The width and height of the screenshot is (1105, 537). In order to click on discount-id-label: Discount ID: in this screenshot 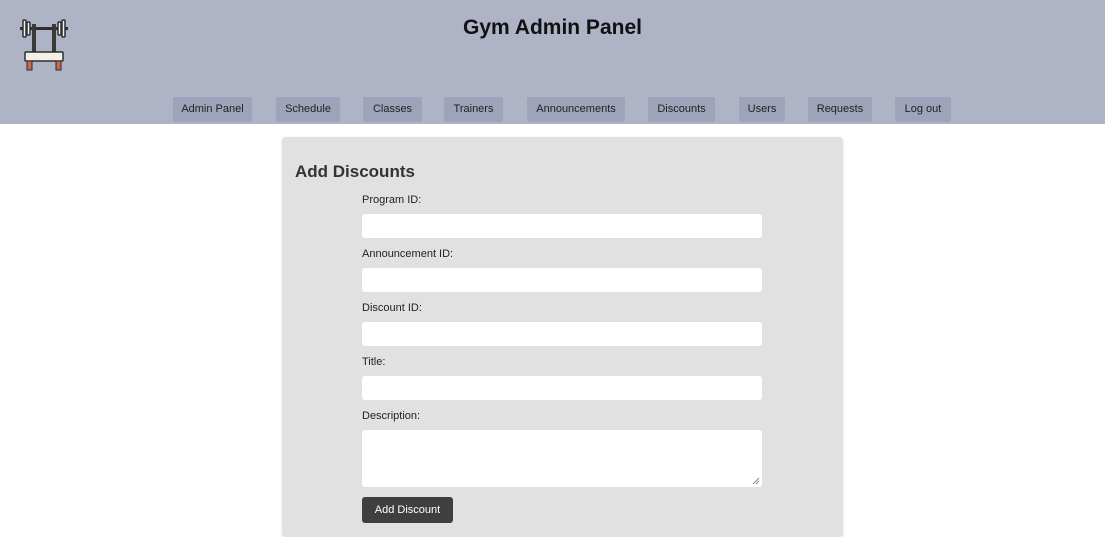, I will do `click(392, 308)`.